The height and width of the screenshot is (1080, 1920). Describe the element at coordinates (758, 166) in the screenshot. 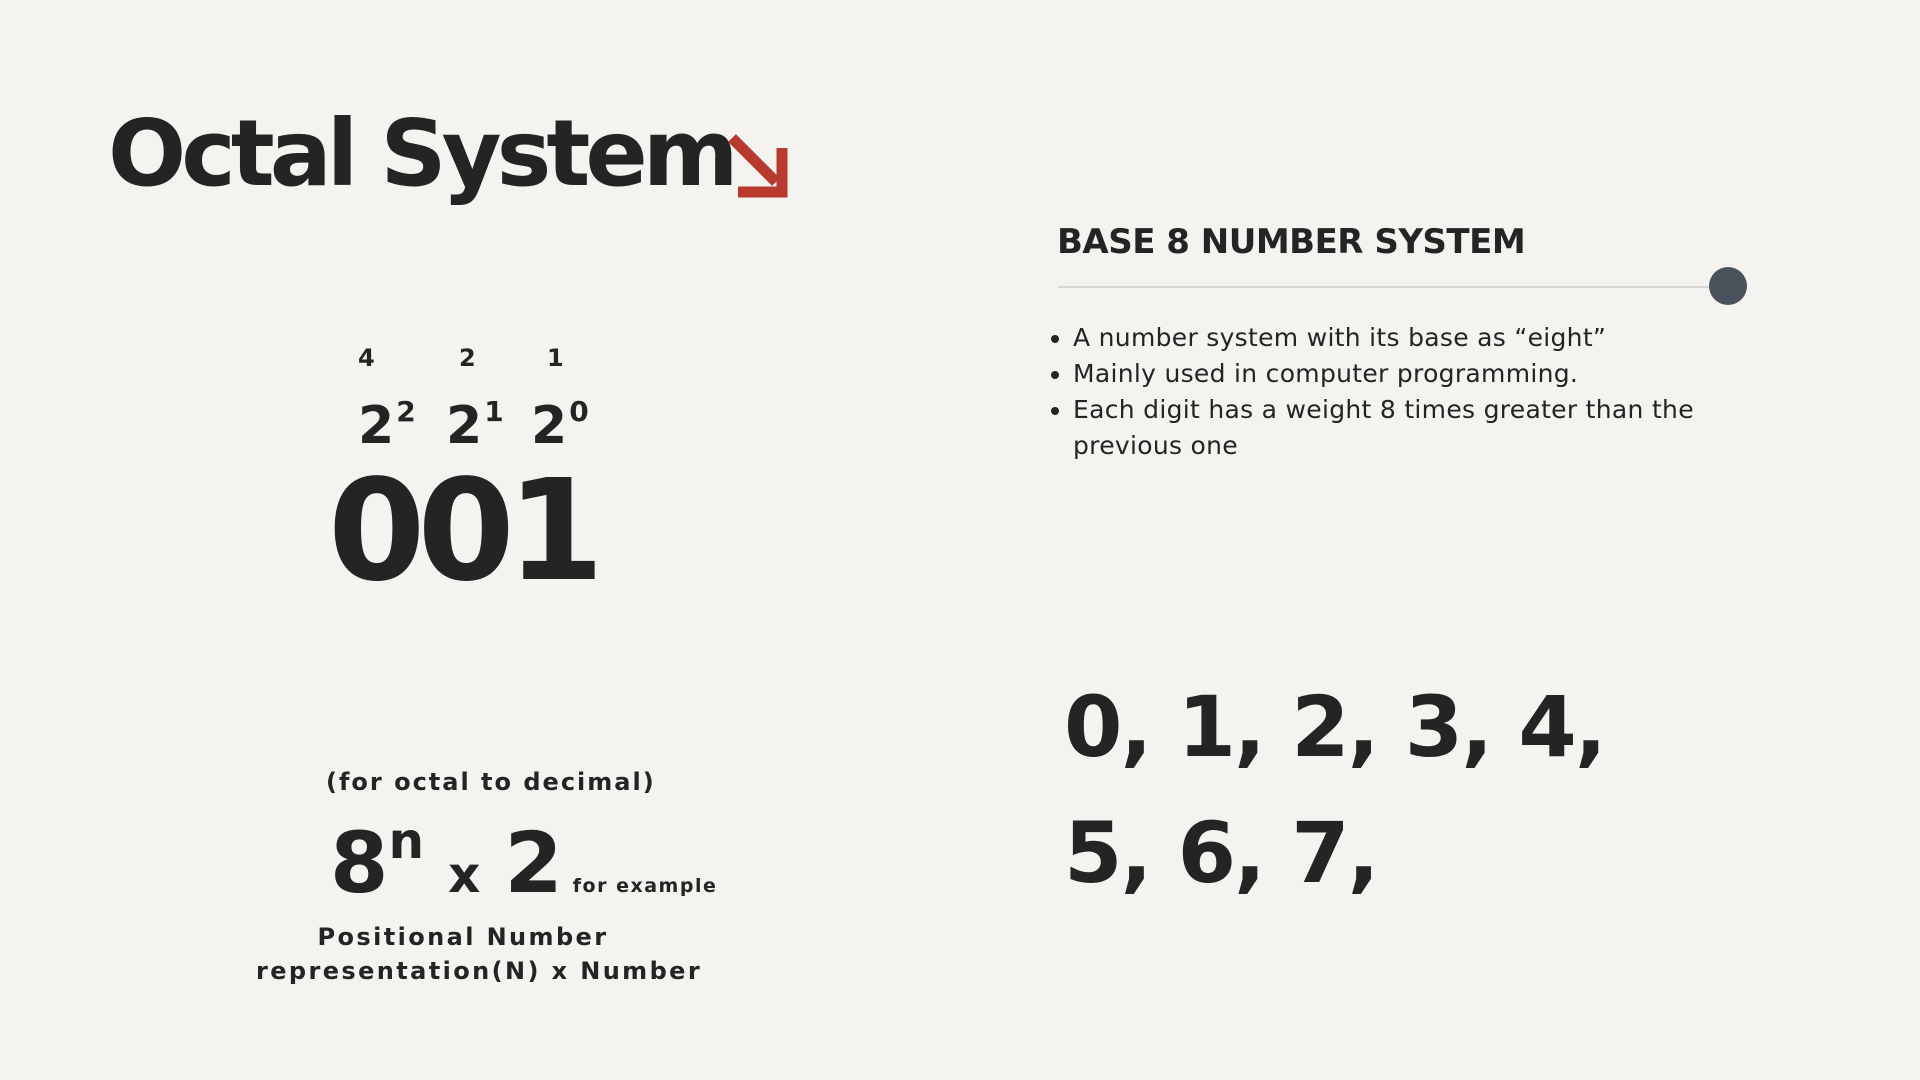

I see `arrow-down-right-icon` at that location.